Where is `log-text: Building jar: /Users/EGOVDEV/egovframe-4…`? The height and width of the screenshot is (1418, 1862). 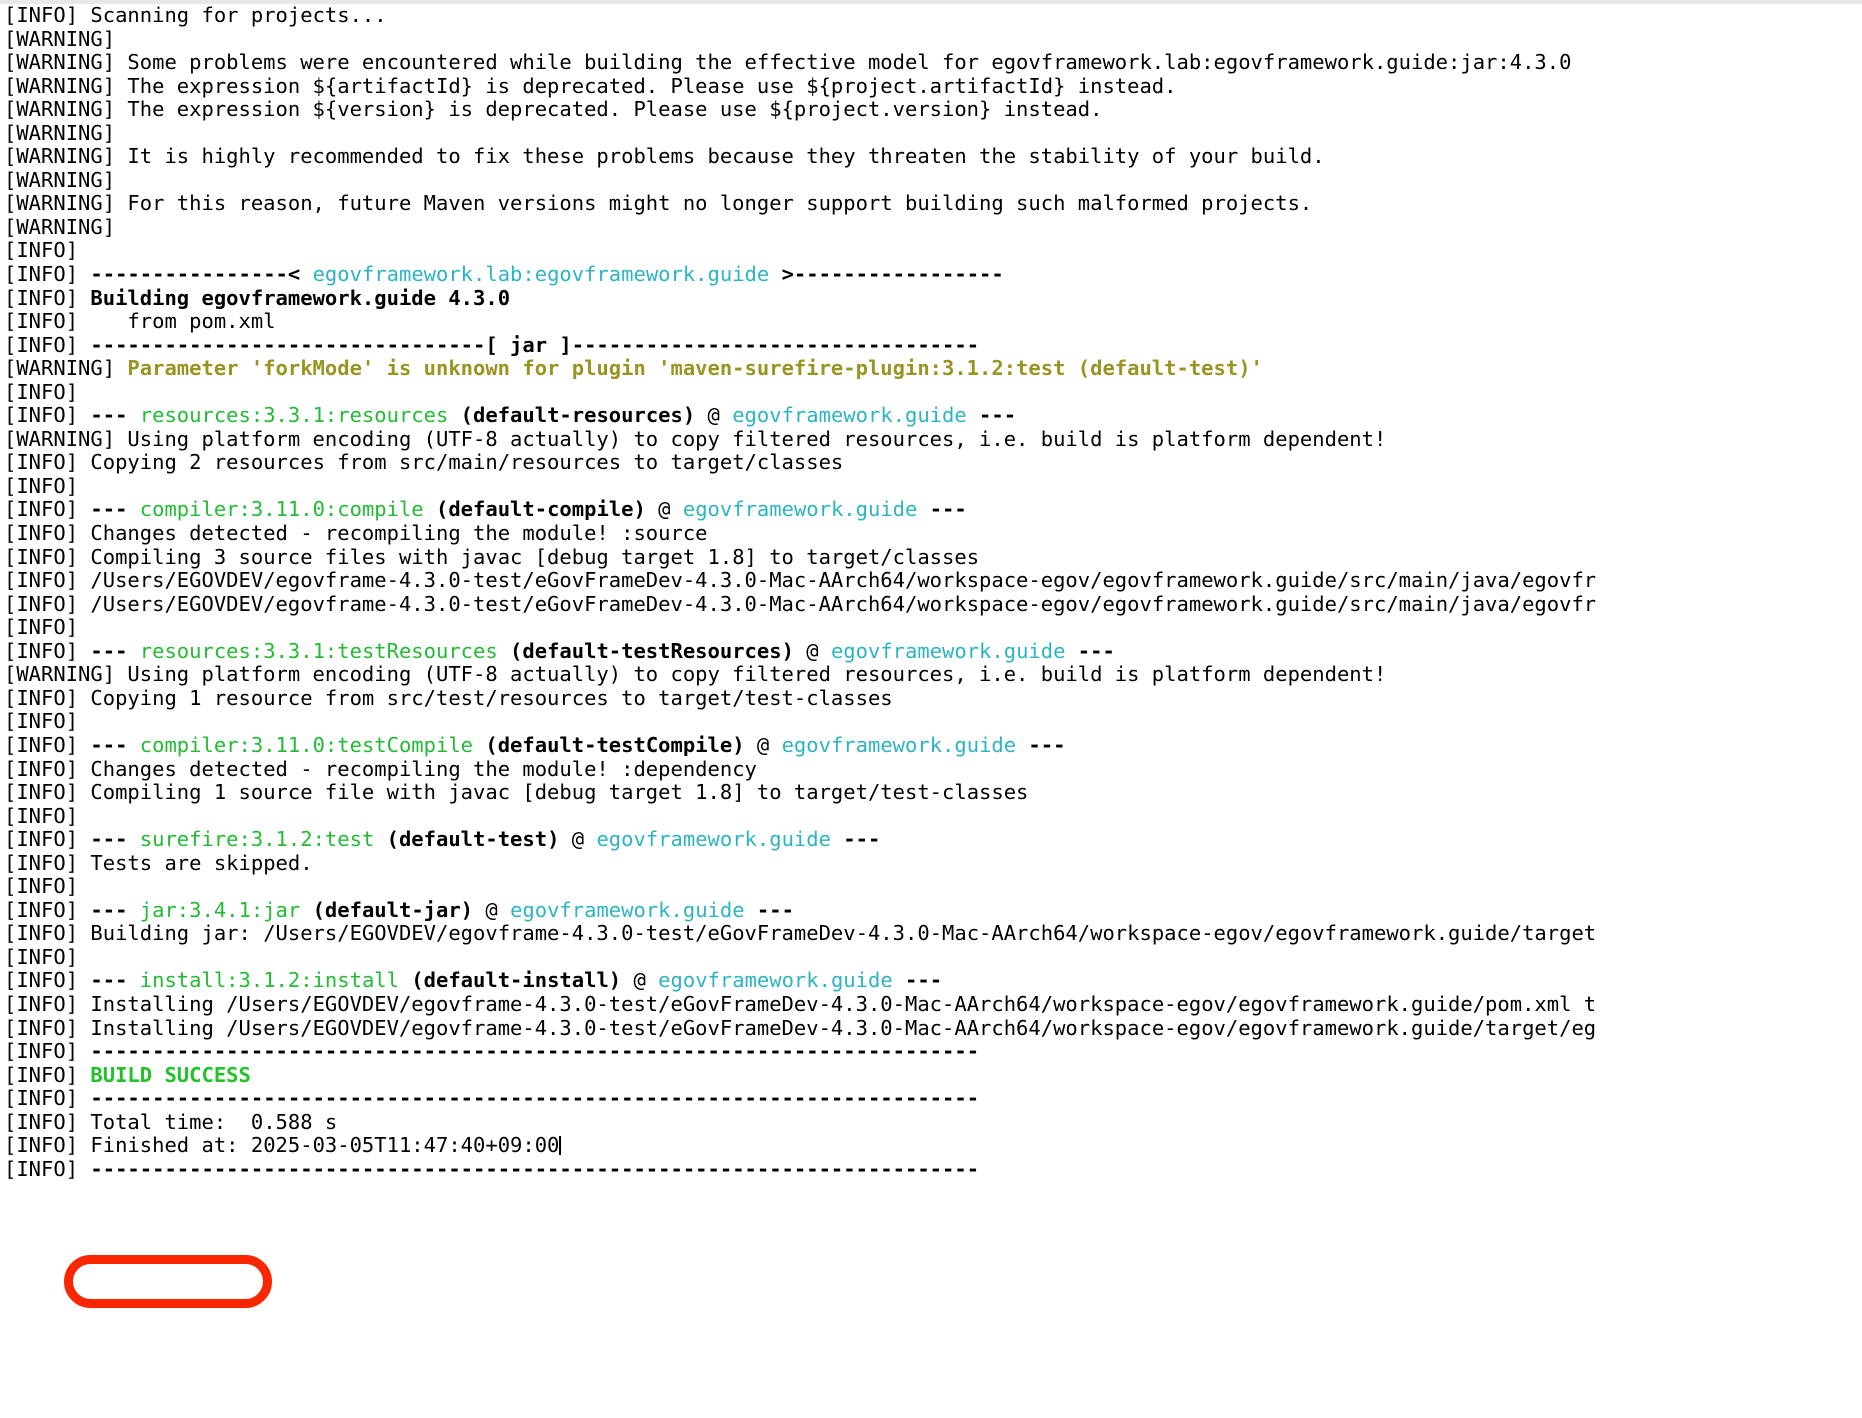 log-text: Building jar: /Users/EGOVDEV/egovframe-4… is located at coordinates (843, 934).